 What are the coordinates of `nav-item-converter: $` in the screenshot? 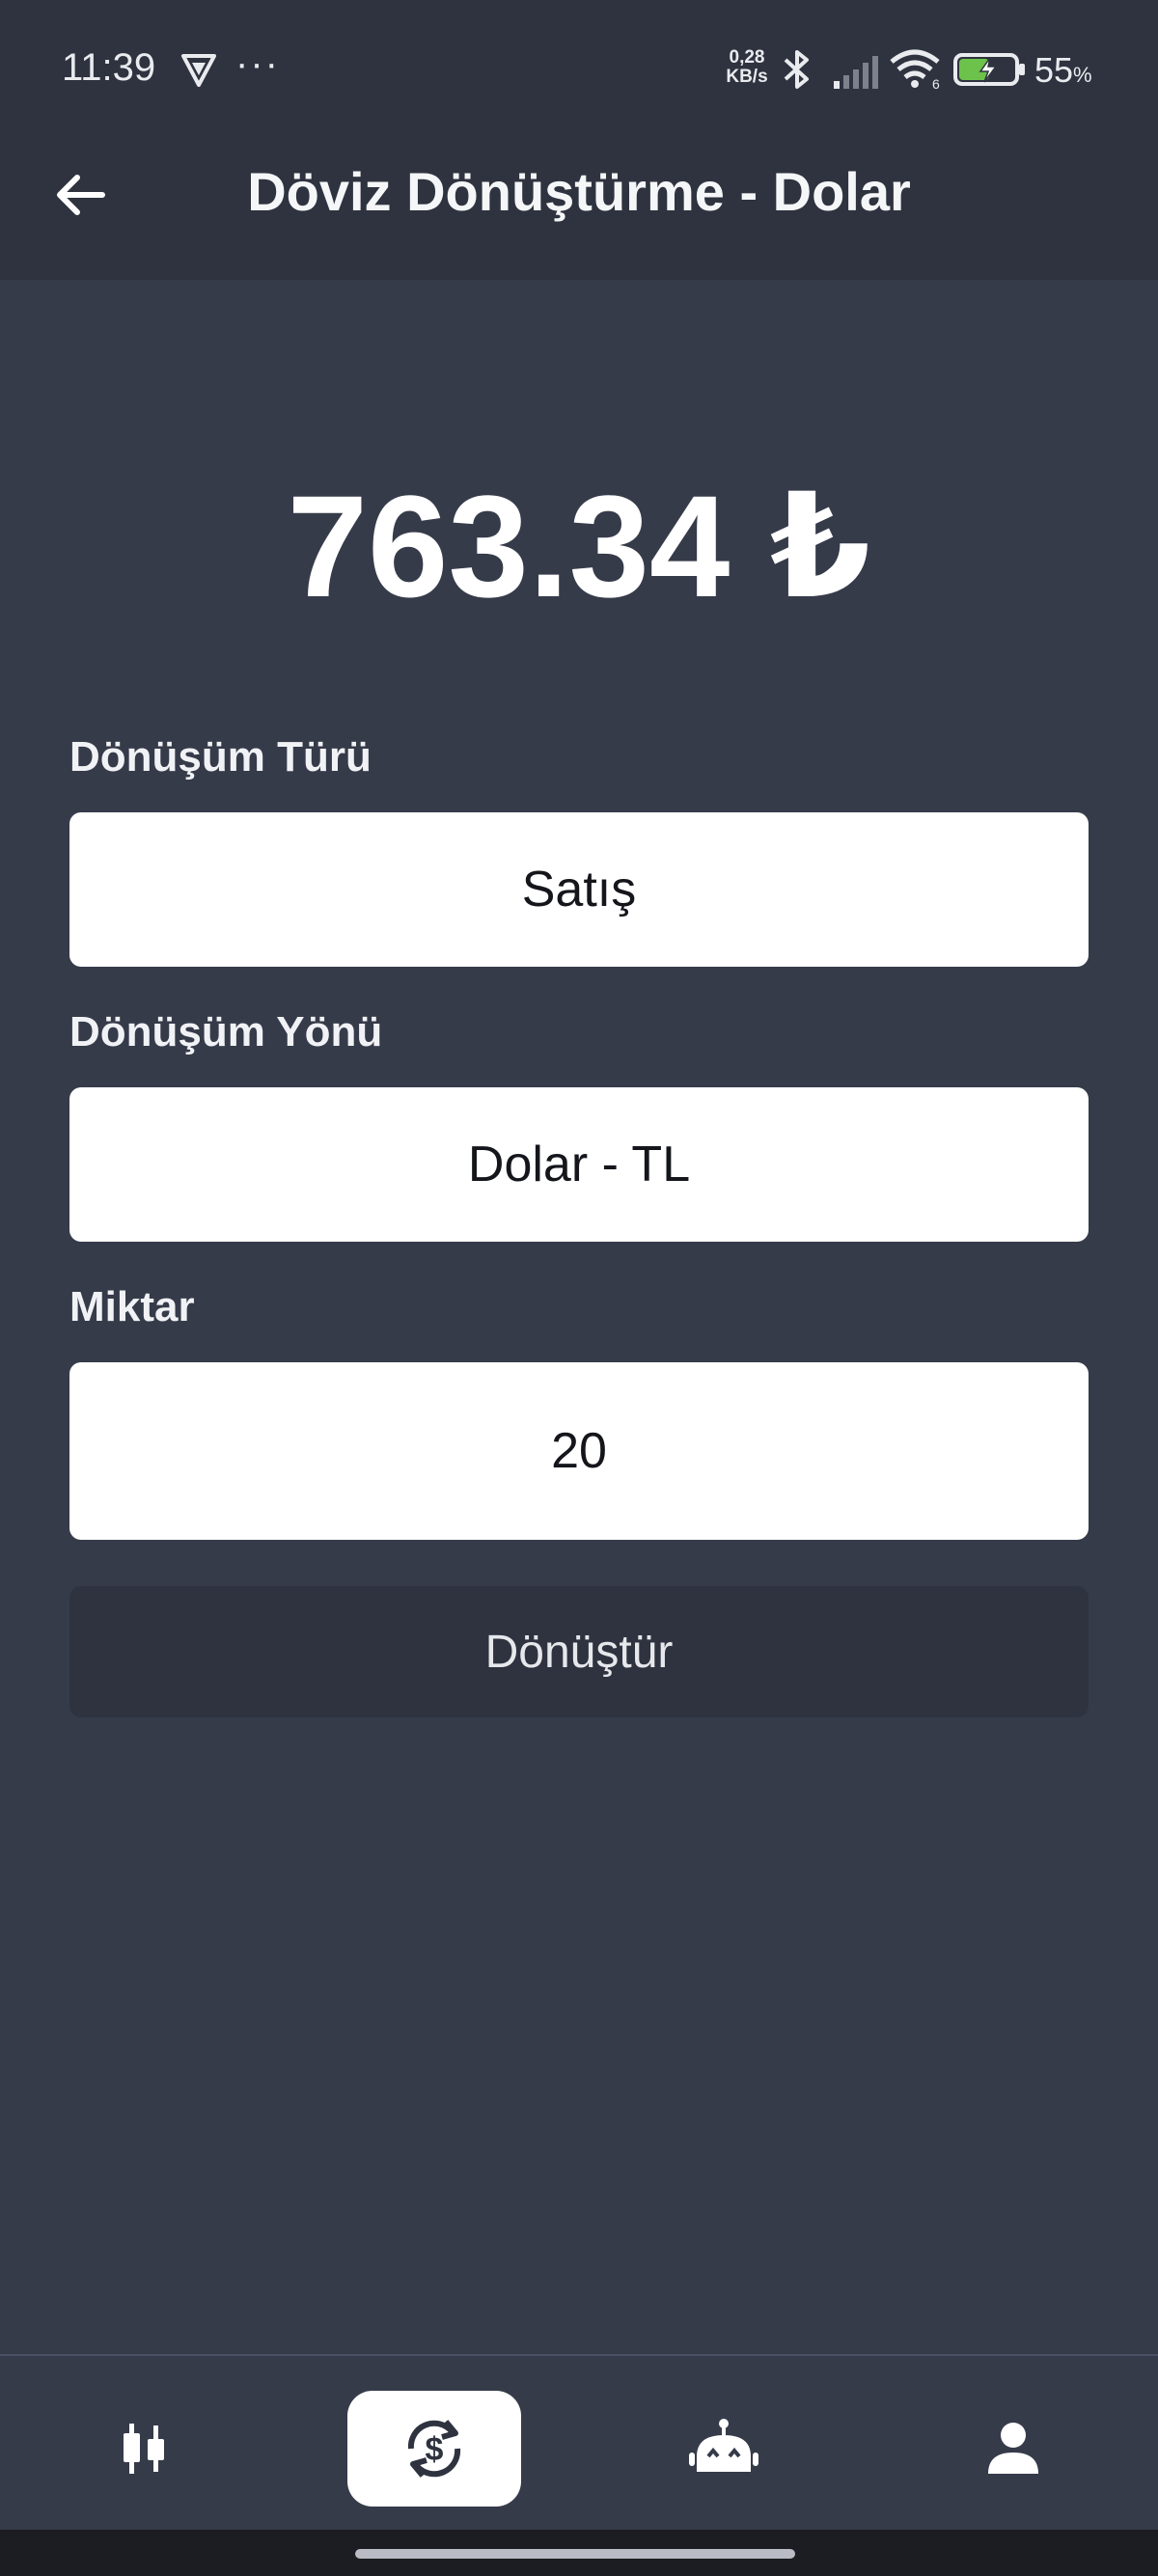 It's located at (434, 2449).